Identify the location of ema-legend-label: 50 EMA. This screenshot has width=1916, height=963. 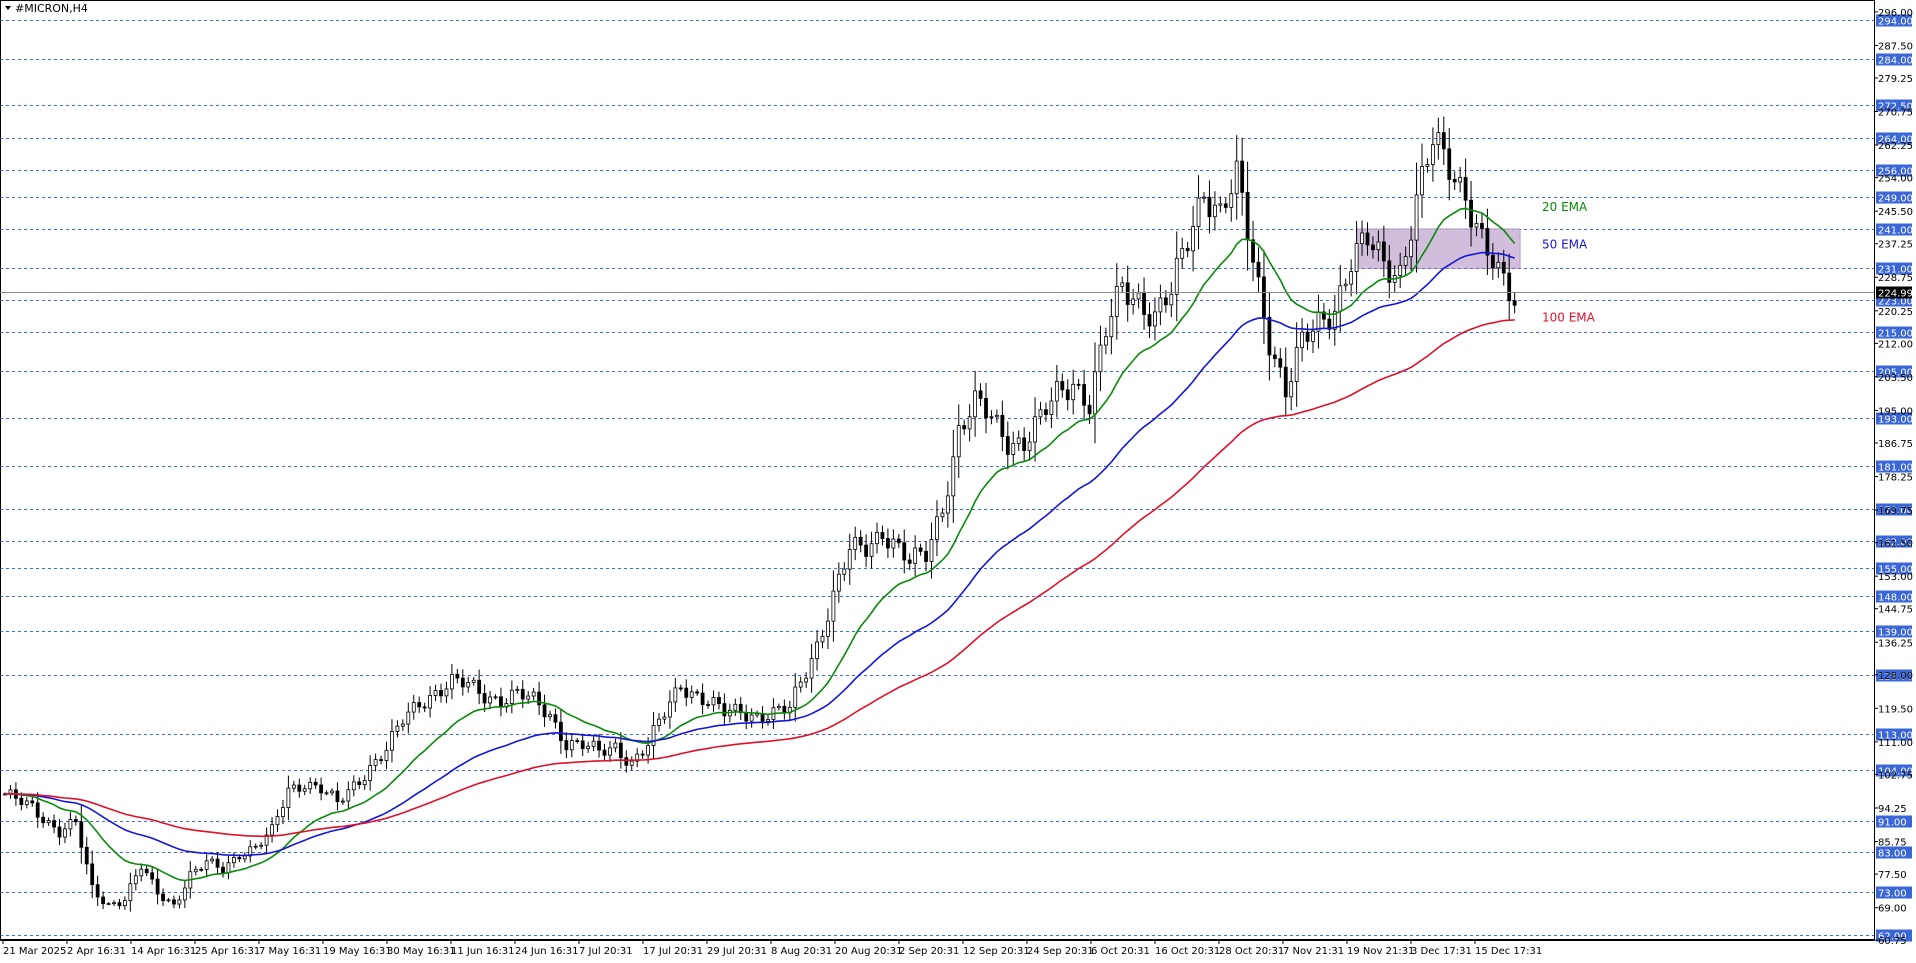
(1565, 245).